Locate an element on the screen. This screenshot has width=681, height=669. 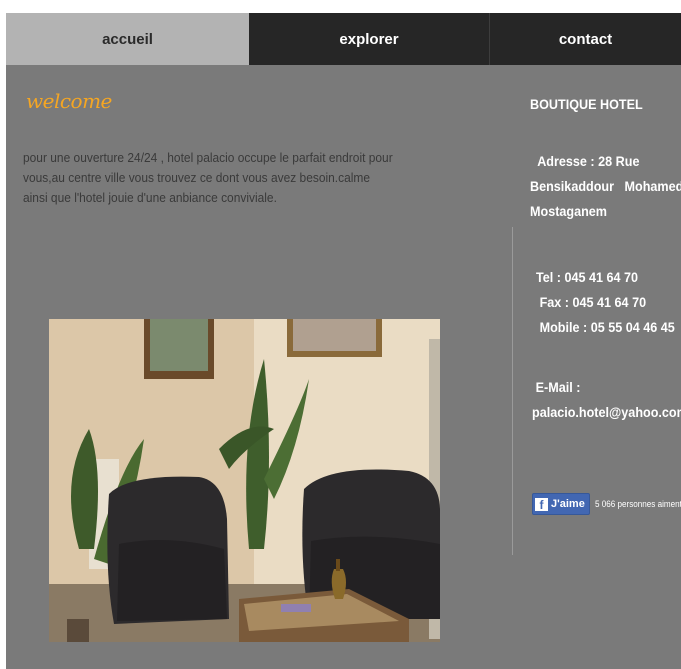
facebook-like-button: f J'aime is located at coordinates (561, 504).